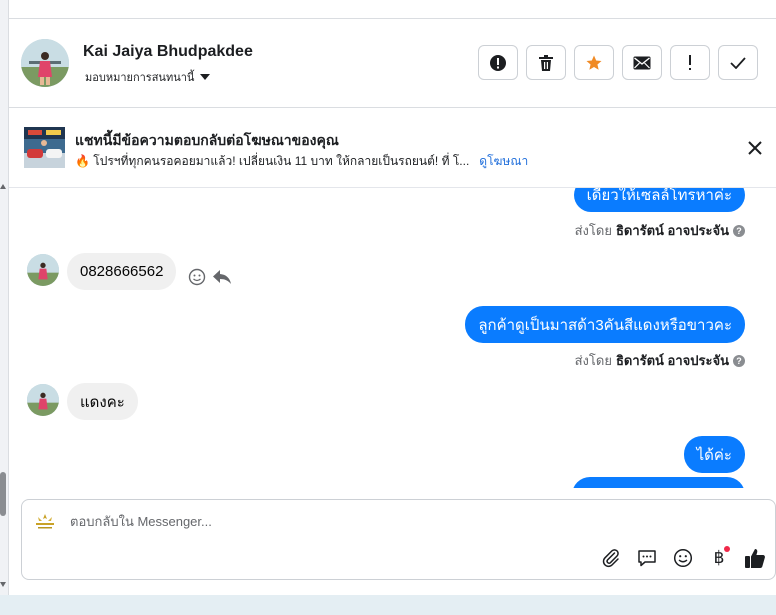  I want to click on reply-input, so click(330, 521).